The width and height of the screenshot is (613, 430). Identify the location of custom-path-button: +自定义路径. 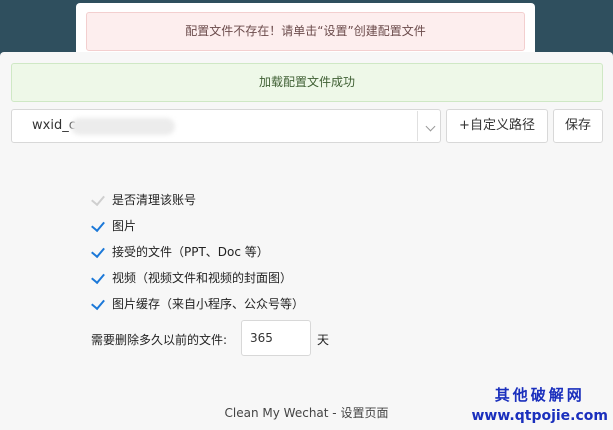
(497, 126).